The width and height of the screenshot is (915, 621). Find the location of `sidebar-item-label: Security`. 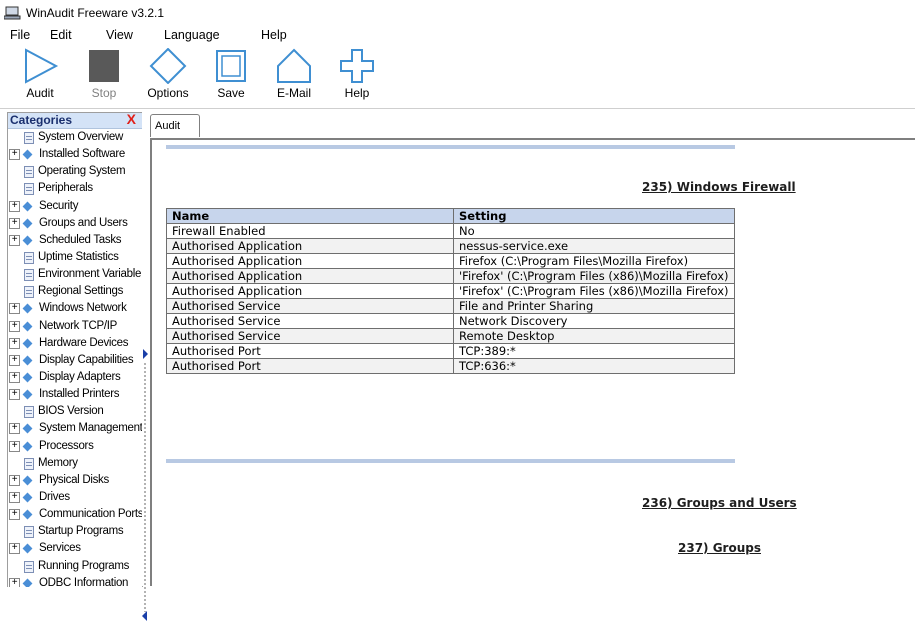

sidebar-item-label: Security is located at coordinates (59, 205).